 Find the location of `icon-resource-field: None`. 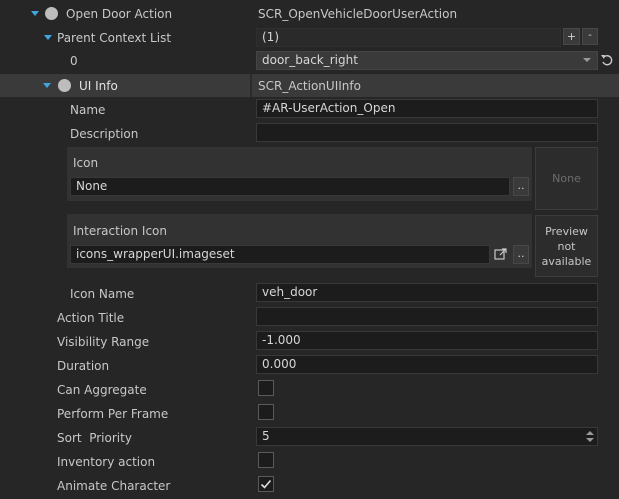

icon-resource-field: None is located at coordinates (290, 186).